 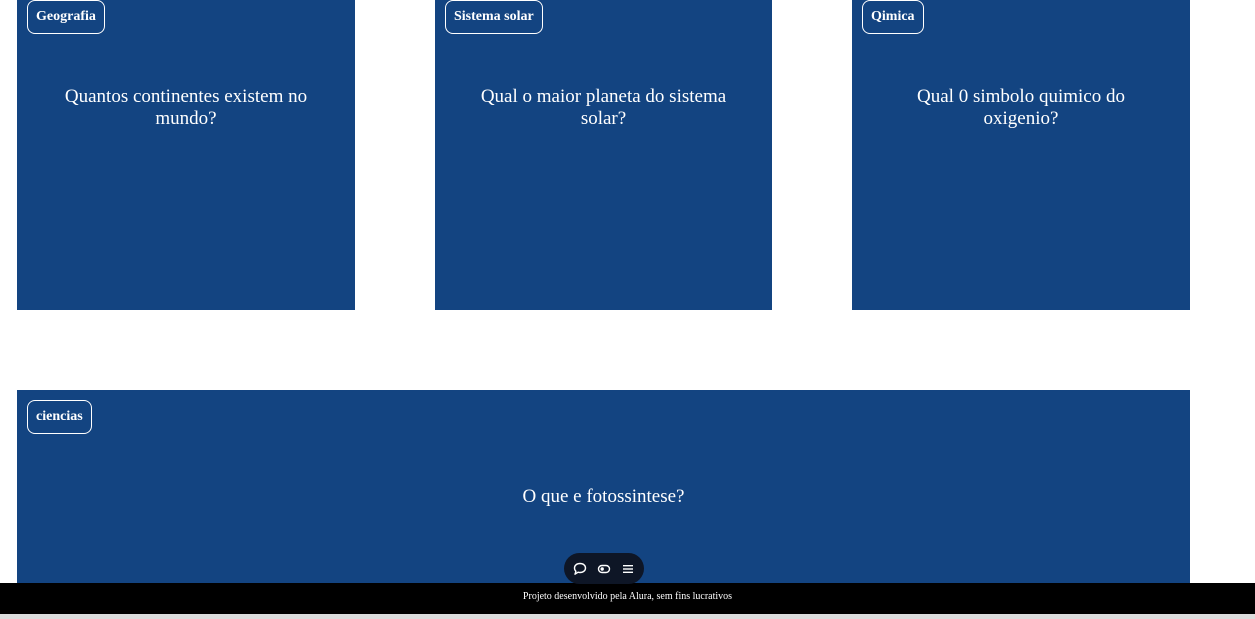 I want to click on card-question: Quantos continentes existem no mundo?, so click(x=186, y=107).